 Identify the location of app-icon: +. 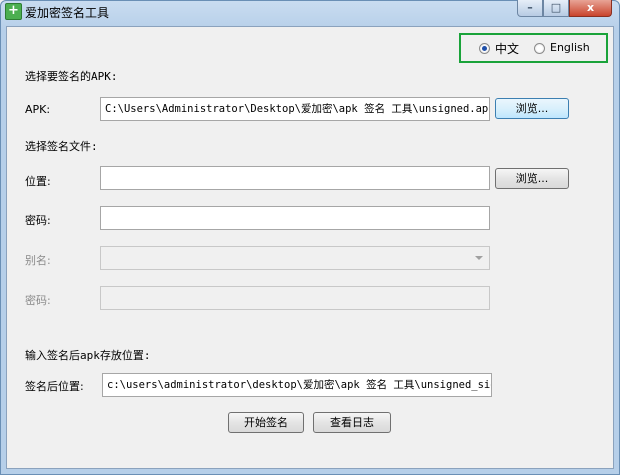
(13, 11).